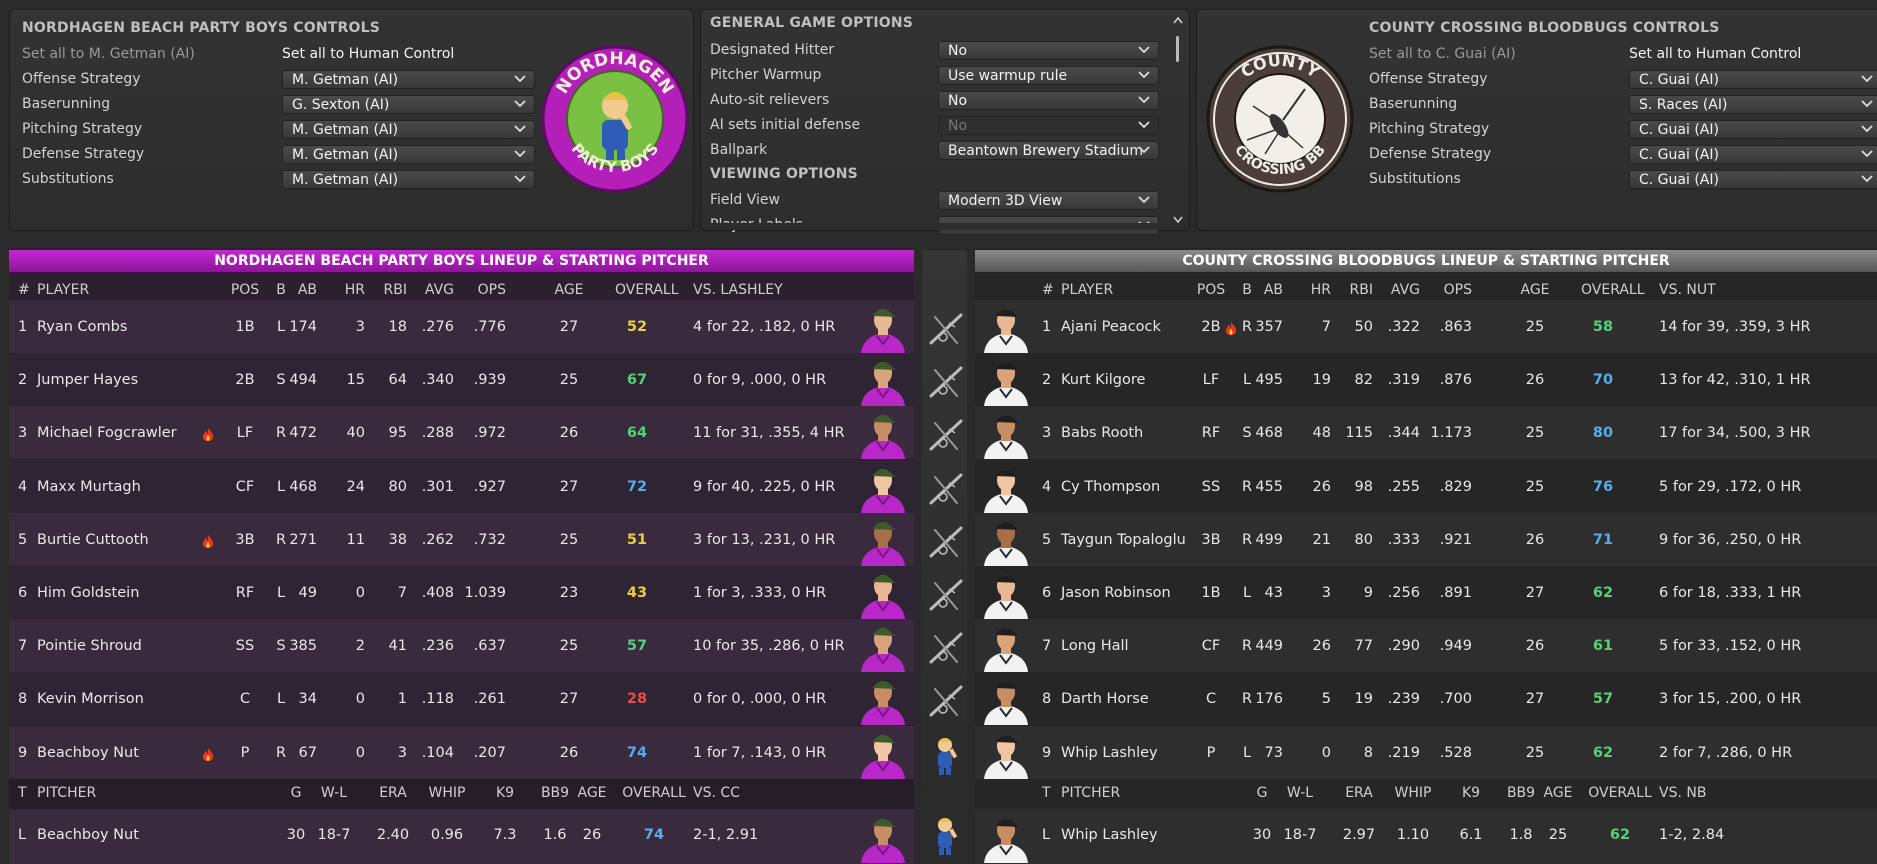  I want to click on away-pitcher-col-pitcher: PITCHER, so click(66, 793).